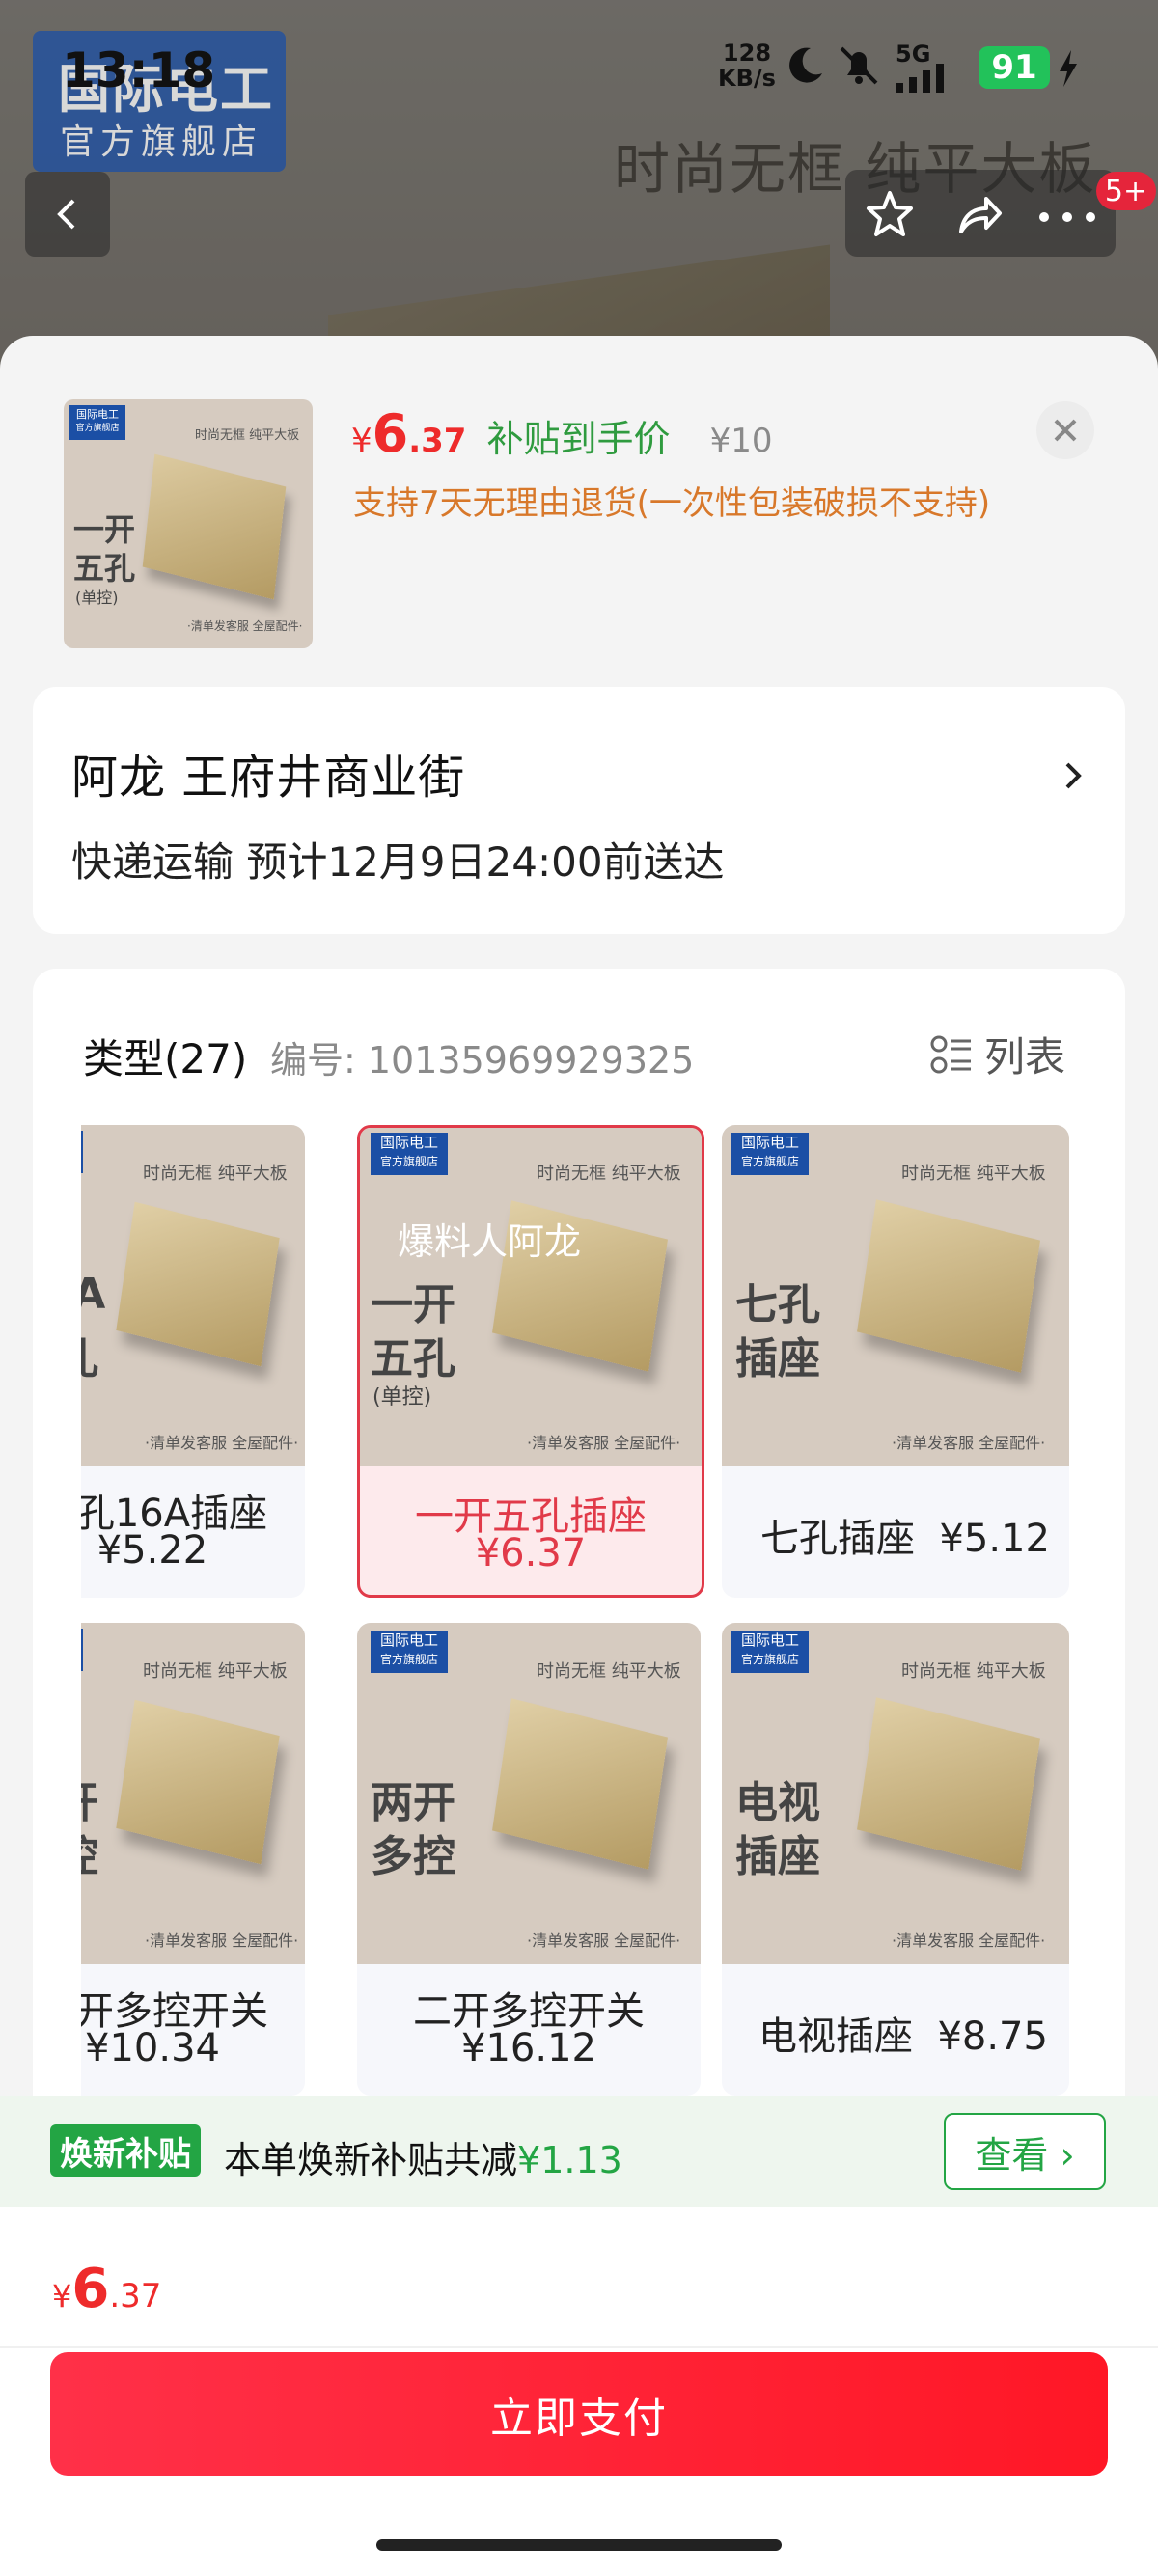  Describe the element at coordinates (139, 70) in the screenshot. I see `status-time: 13:18` at that location.